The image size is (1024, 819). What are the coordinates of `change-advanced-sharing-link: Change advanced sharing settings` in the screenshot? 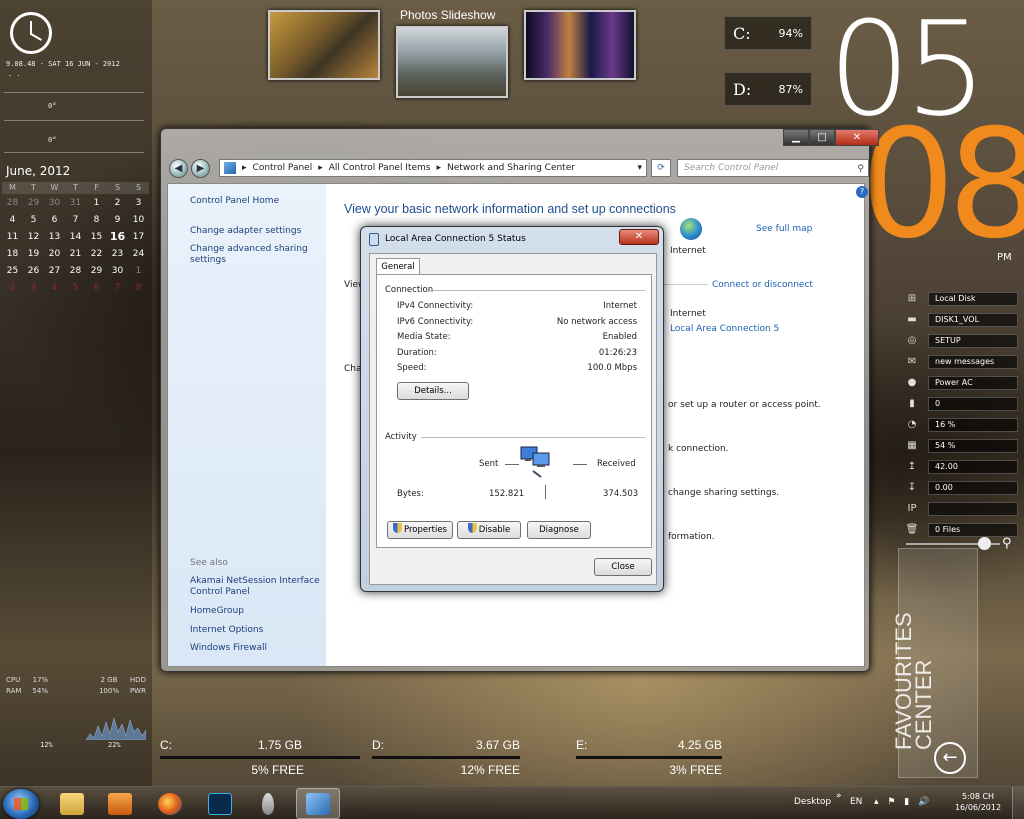 It's located at (255, 255).